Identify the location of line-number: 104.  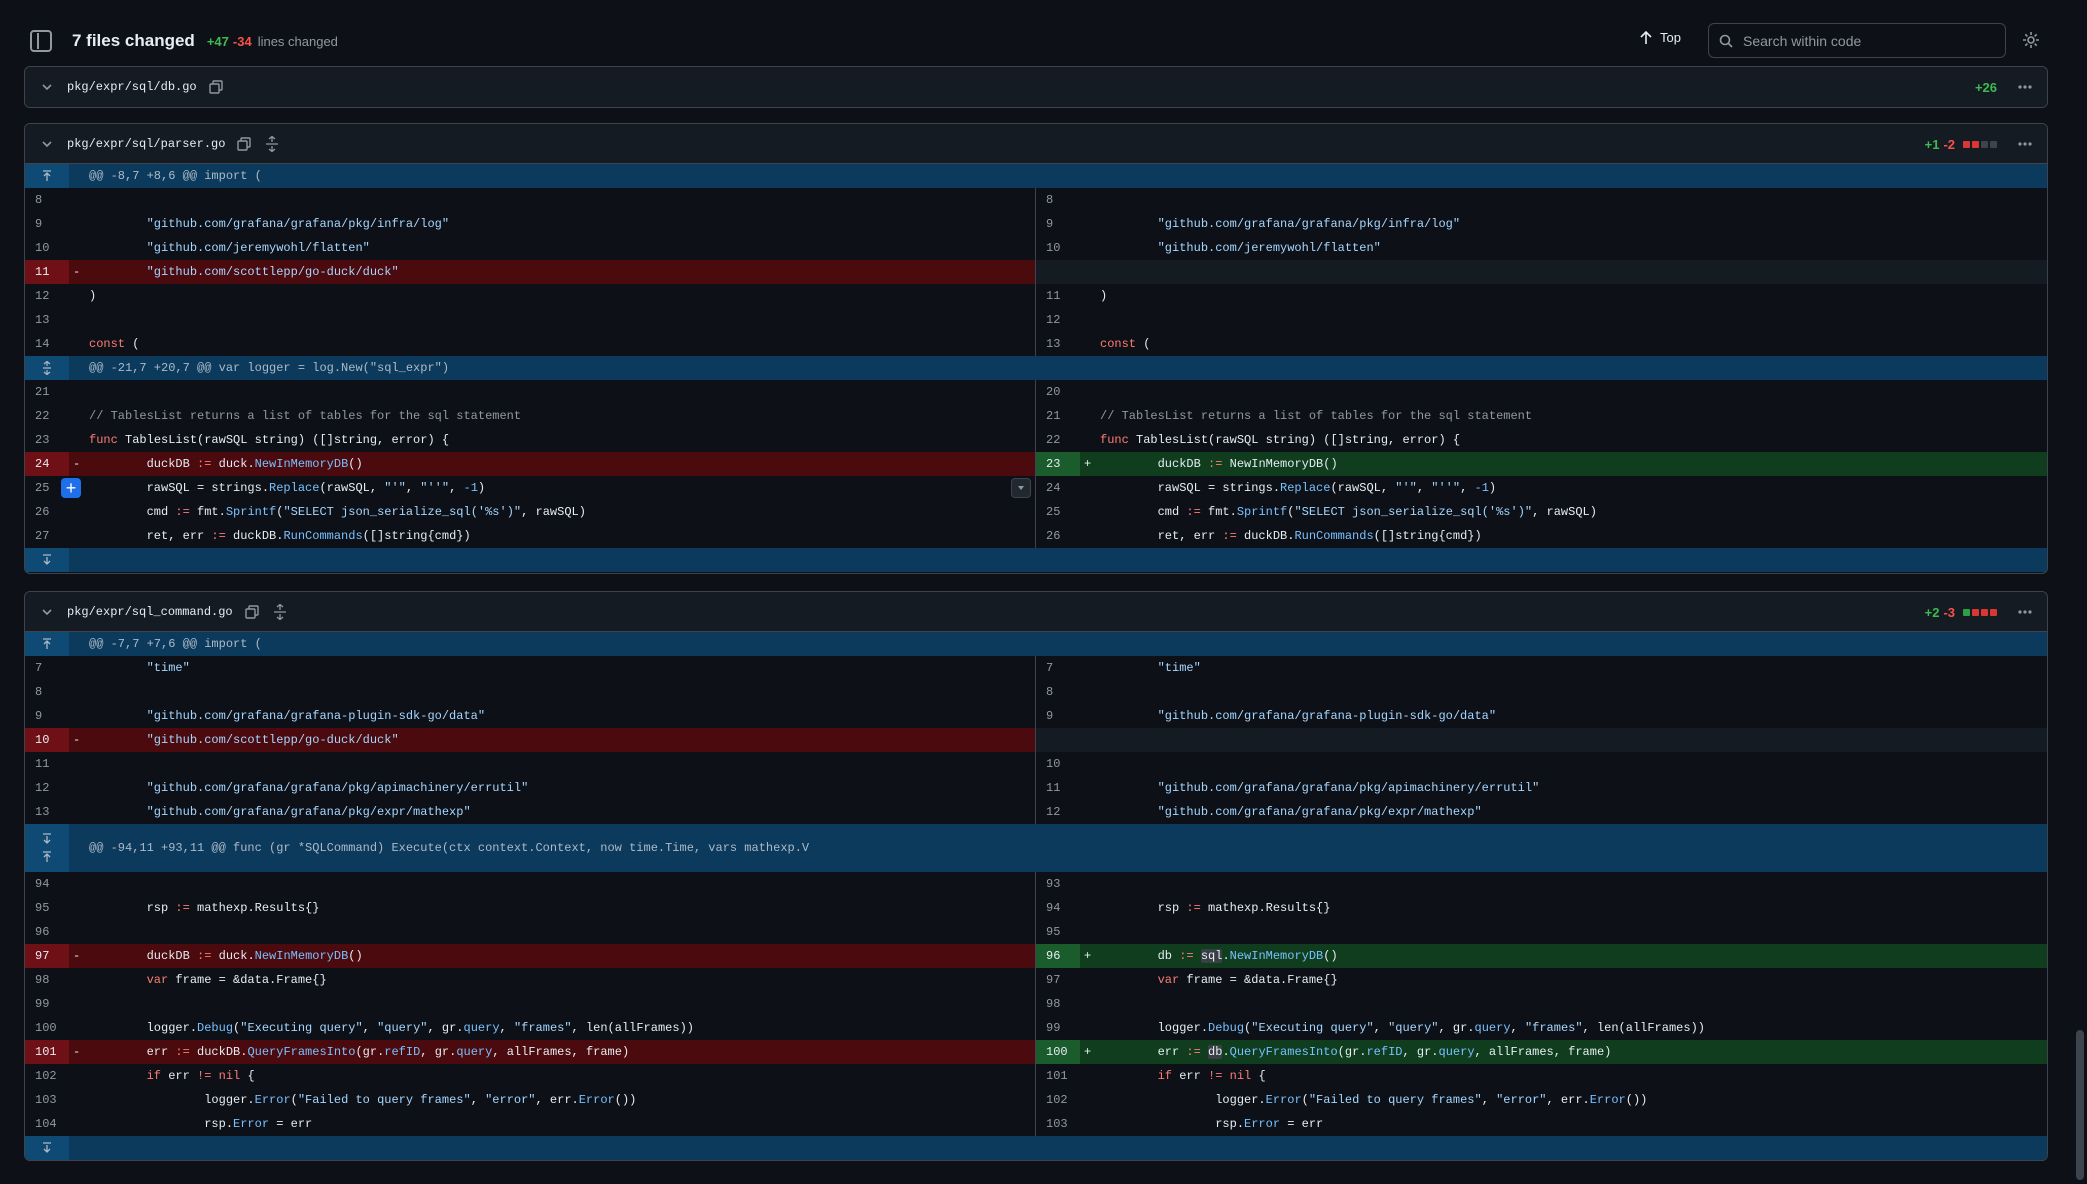
(47, 1124).